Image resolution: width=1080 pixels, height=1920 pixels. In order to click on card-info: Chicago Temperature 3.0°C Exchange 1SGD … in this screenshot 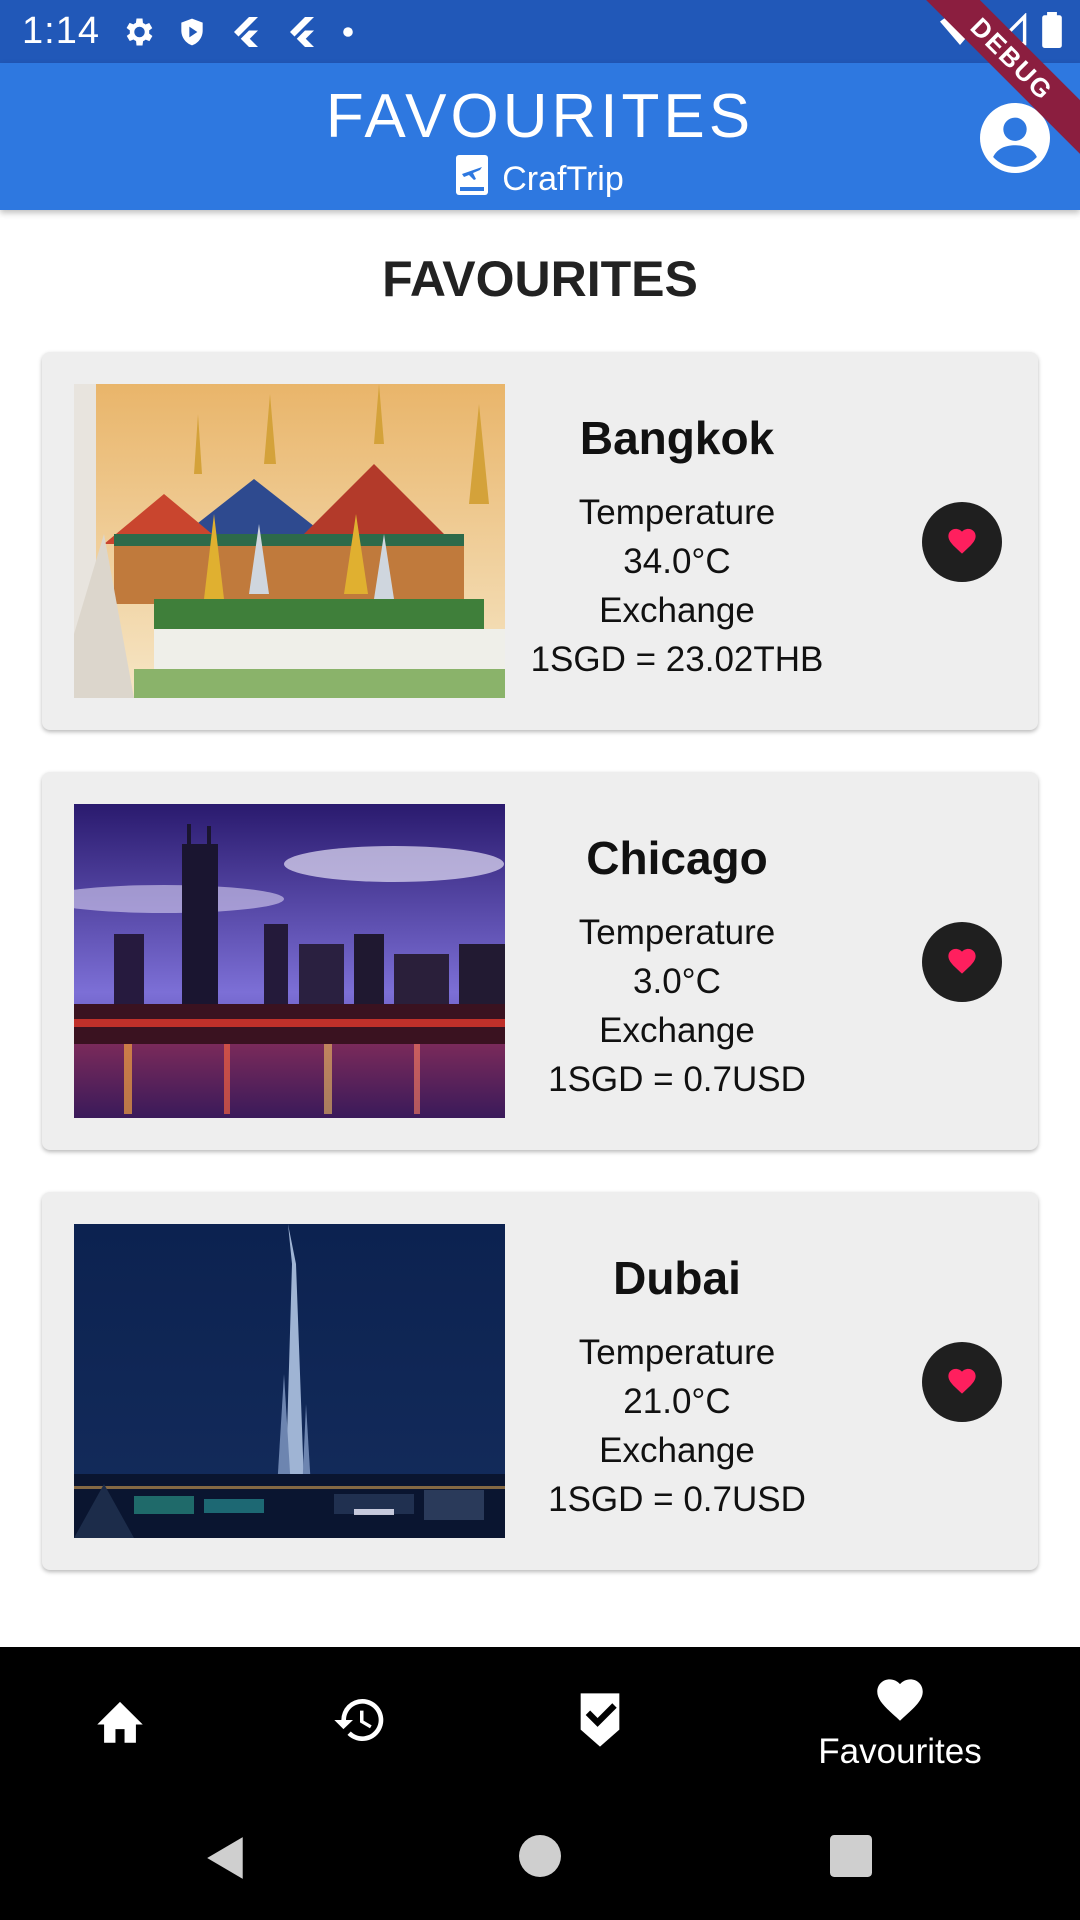, I will do `click(677, 967)`.